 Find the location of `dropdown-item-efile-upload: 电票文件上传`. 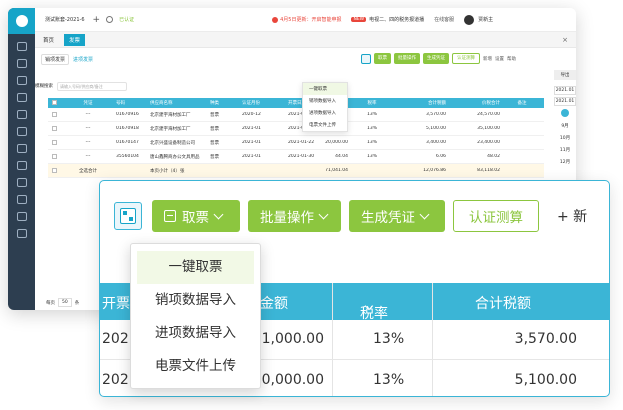

dropdown-item-efile-upload: 电票文件上传 is located at coordinates (195, 366).